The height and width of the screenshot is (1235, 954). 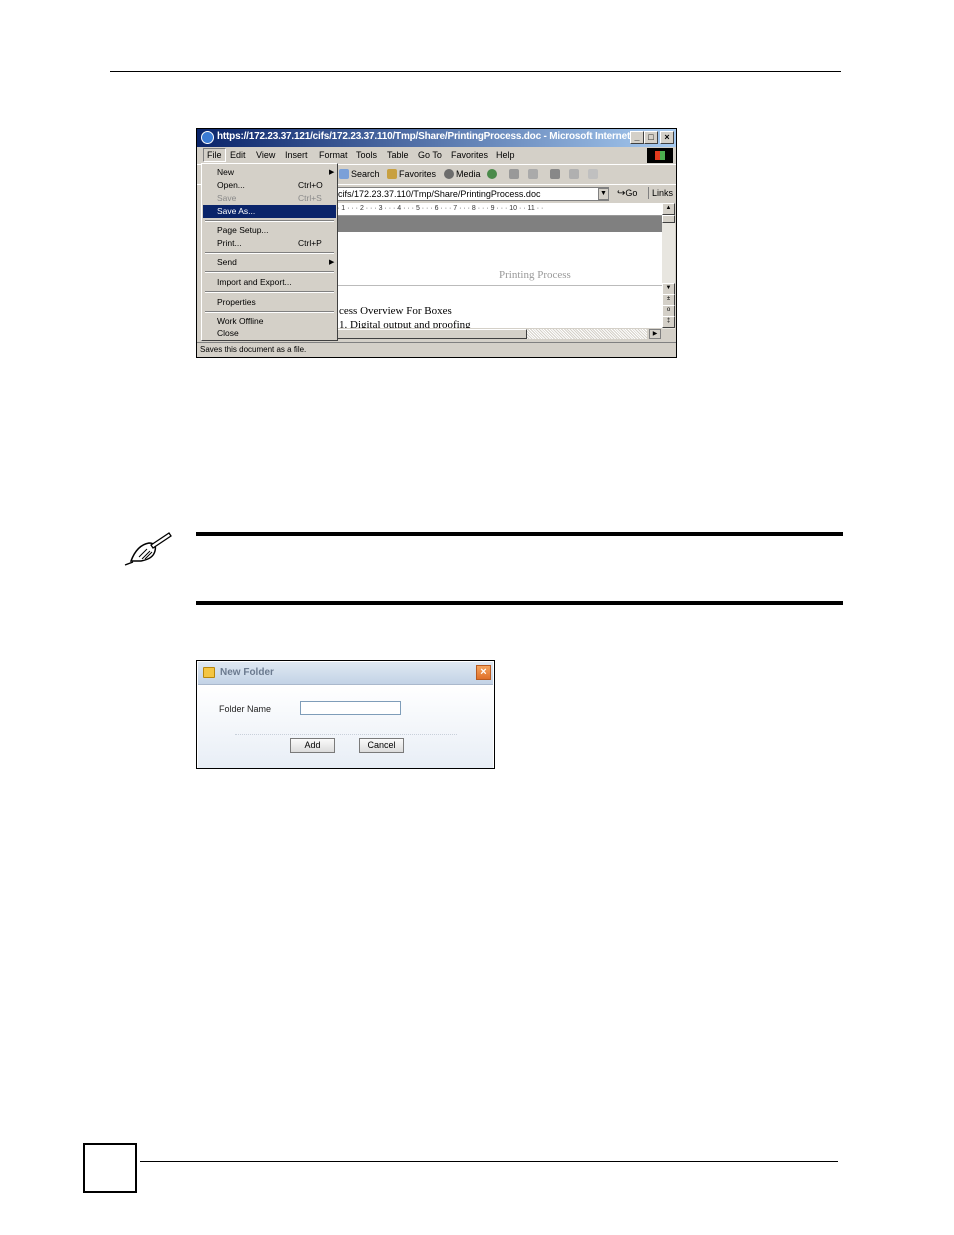 I want to click on close-icon: ×, so click(x=483, y=672).